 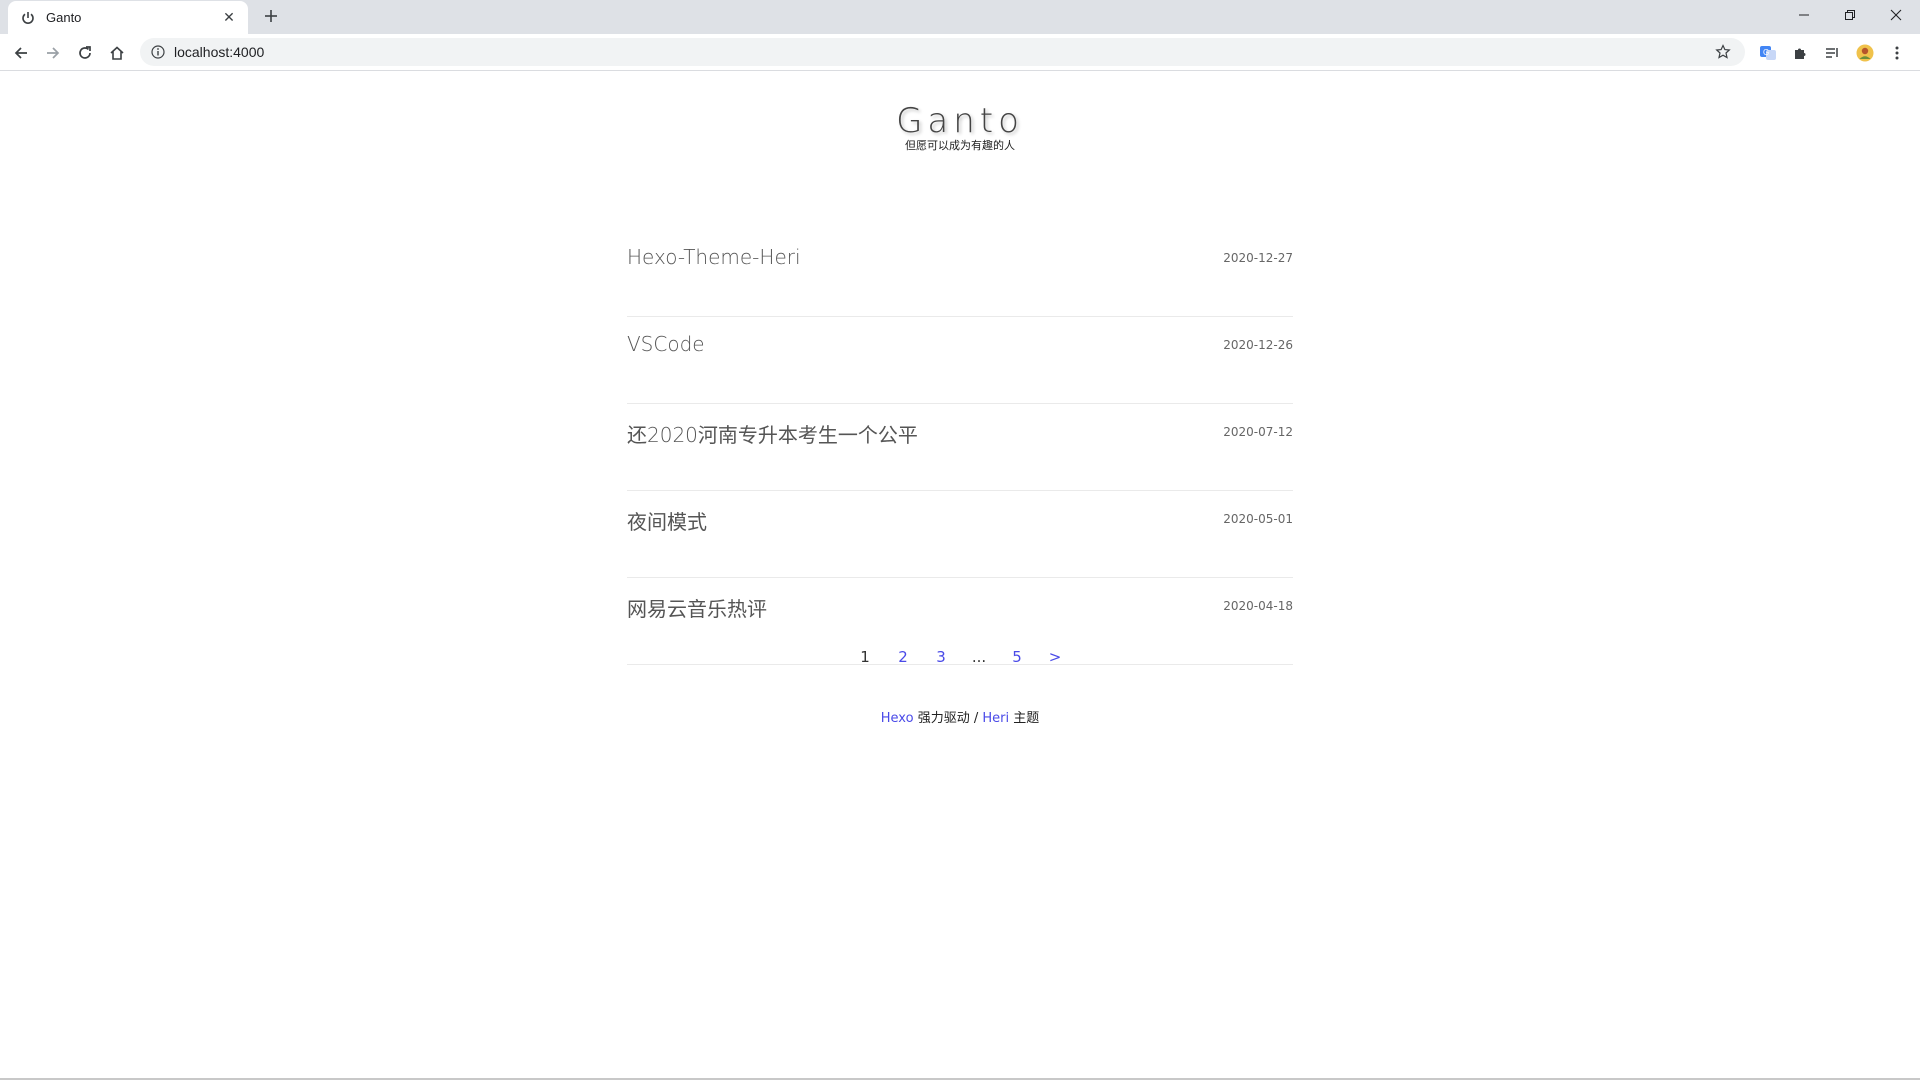 I want to click on post-title-link: 还2020河南专升本考生一个公平, so click(x=772, y=433).